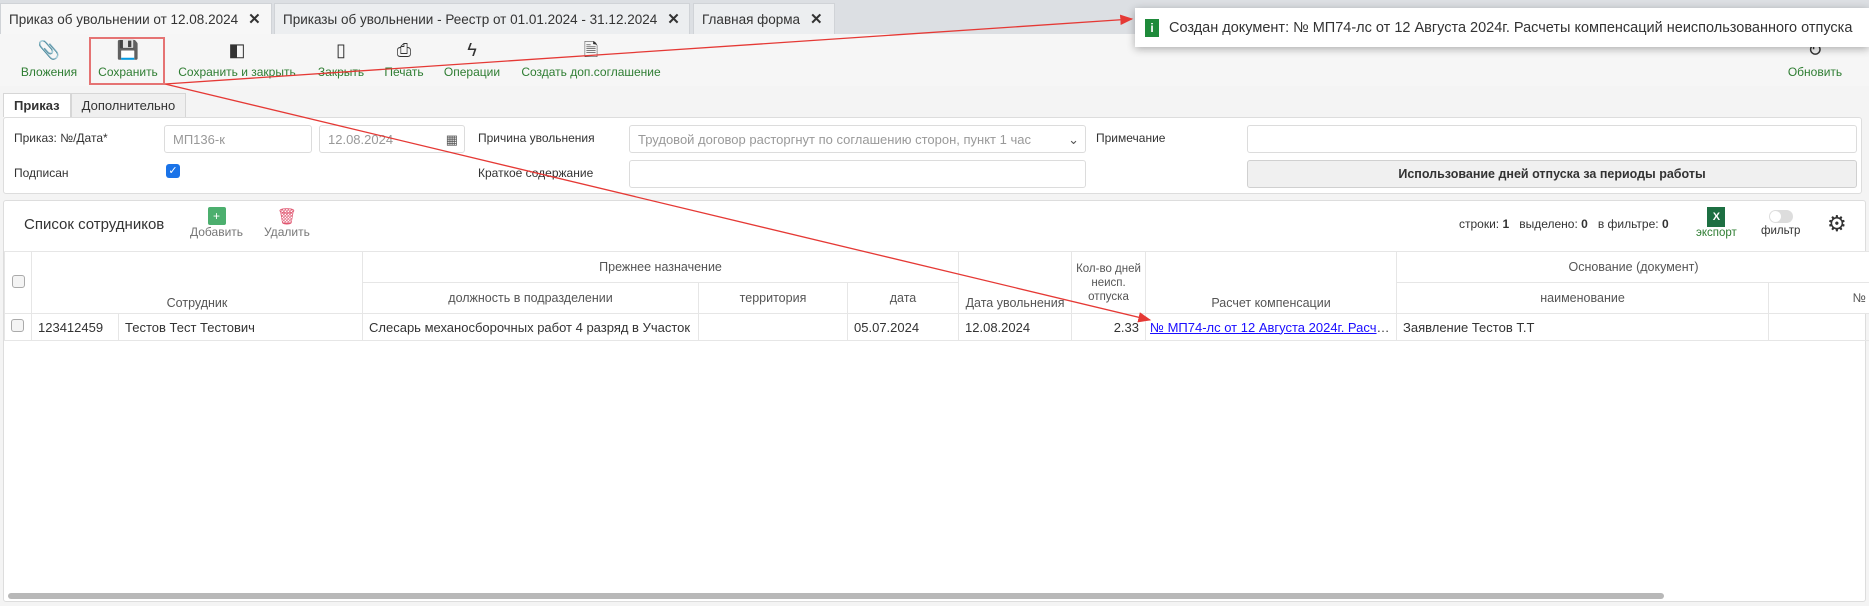  Describe the element at coordinates (1479, 224) in the screenshot. I see `rows-label: строки:` at that location.